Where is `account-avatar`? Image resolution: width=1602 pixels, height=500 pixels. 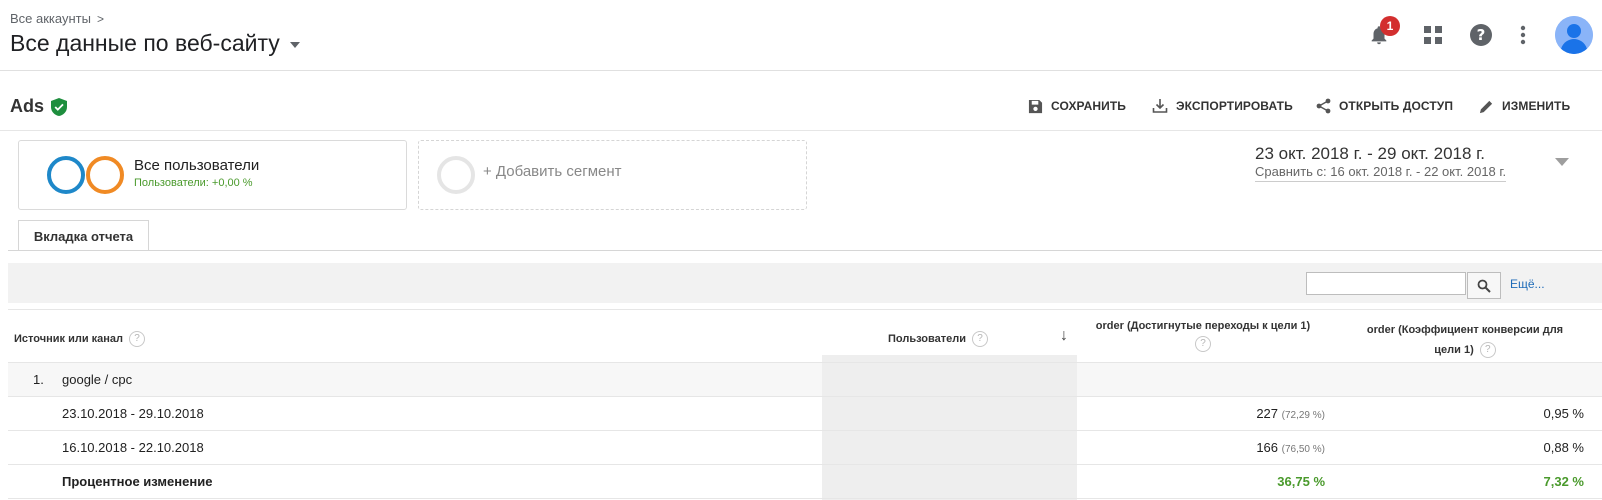 account-avatar is located at coordinates (1574, 35).